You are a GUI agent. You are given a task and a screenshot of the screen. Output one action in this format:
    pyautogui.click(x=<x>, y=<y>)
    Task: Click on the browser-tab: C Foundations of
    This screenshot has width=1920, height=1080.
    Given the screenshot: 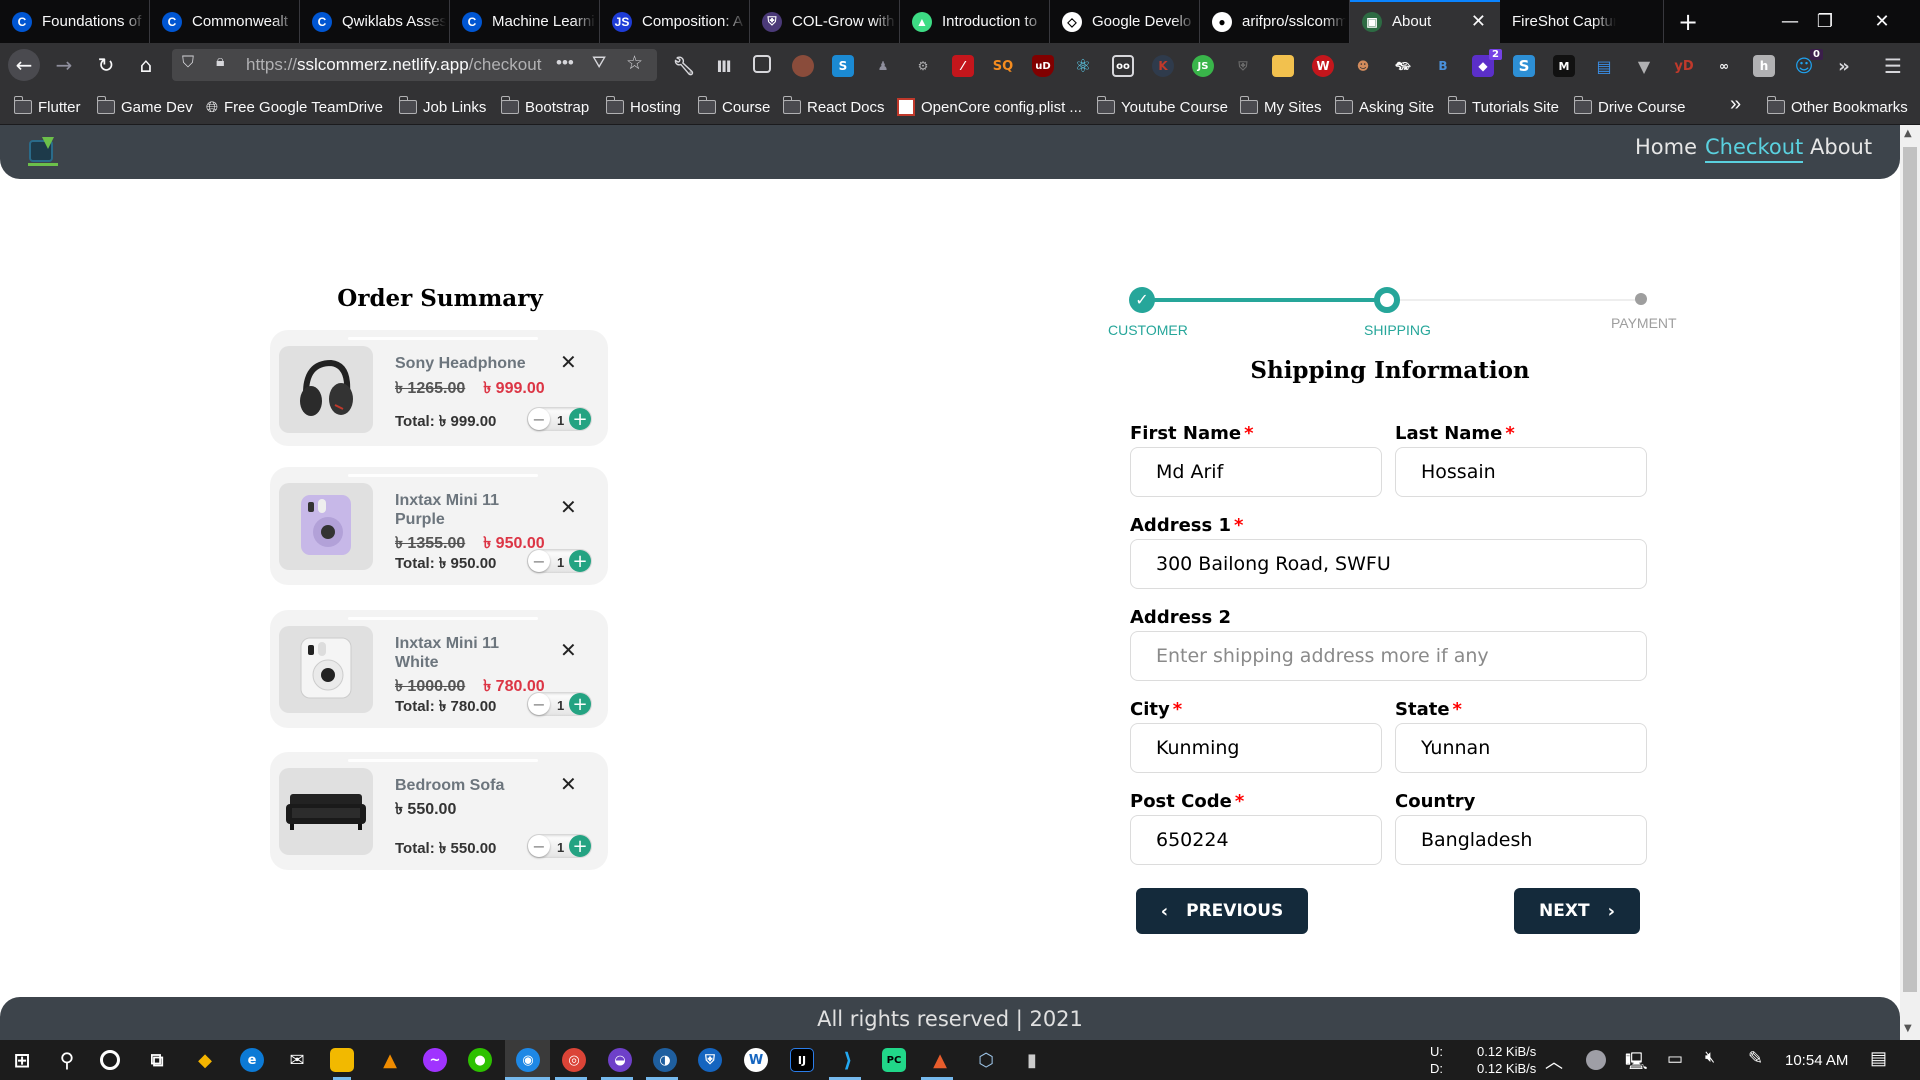 What is the action you would take?
    pyautogui.click(x=75, y=21)
    